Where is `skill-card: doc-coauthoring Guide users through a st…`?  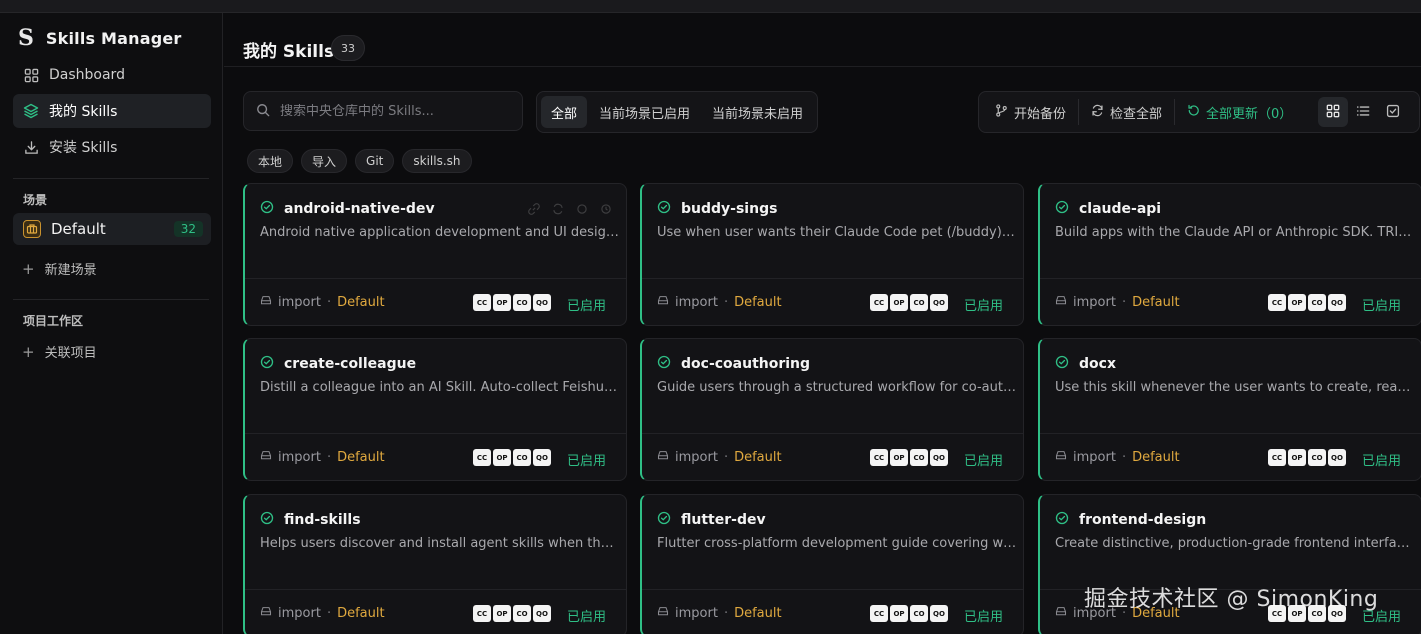
skill-card: doc-coauthoring Guide users through a st… is located at coordinates (832, 409).